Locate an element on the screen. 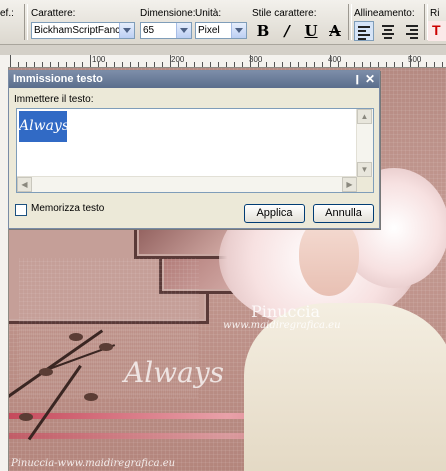 Image resolution: width=446 pixels, height=471 pixels. text-tool-extra-button: T is located at coordinates (437, 31).